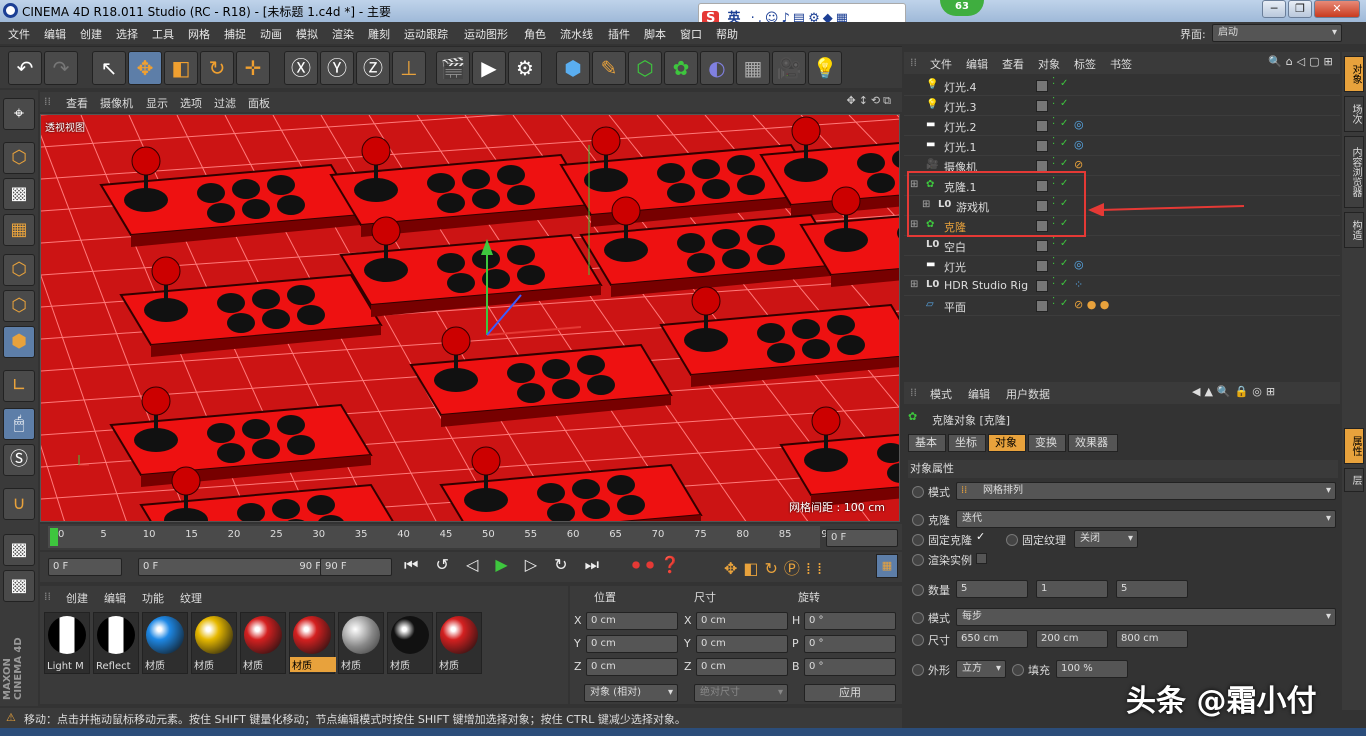 The height and width of the screenshot is (736, 1366). What do you see at coordinates (1018, 670) in the screenshot?
I see `fill-radio` at bounding box center [1018, 670].